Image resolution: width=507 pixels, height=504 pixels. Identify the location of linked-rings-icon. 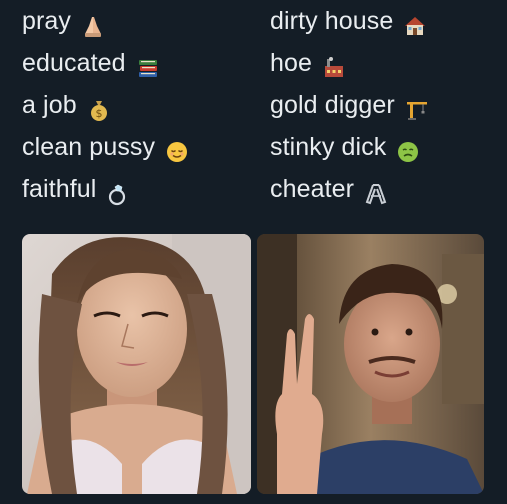
(376, 191).